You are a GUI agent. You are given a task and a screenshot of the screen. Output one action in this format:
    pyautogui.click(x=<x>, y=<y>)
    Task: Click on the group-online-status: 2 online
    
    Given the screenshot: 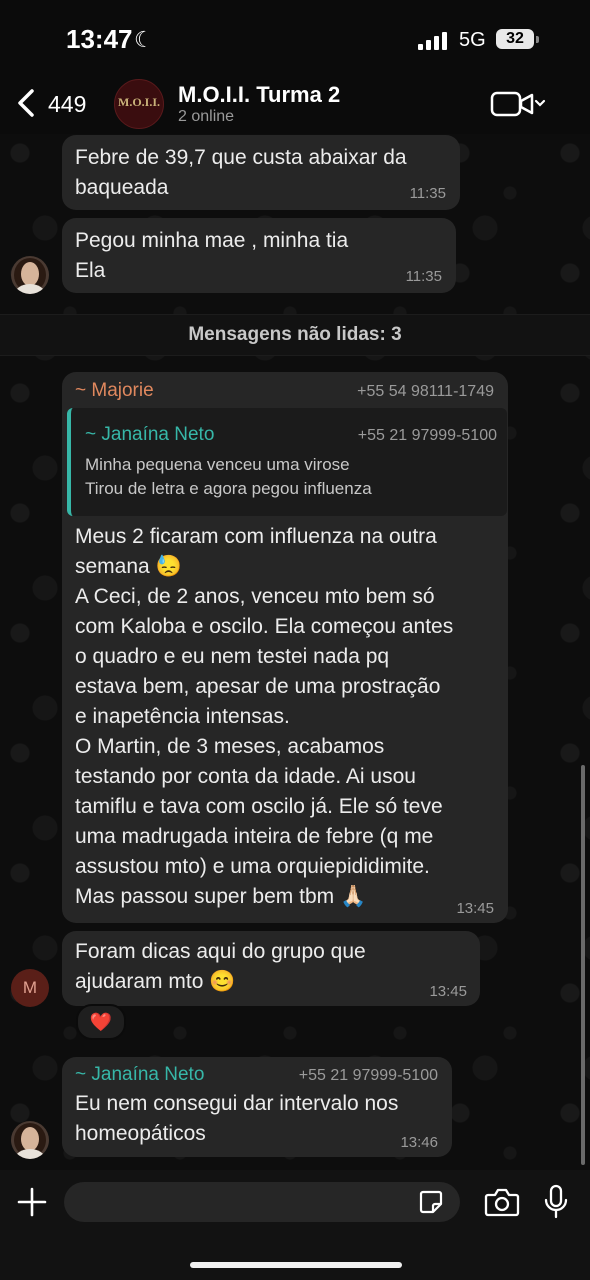 What is the action you would take?
    pyautogui.click(x=206, y=116)
    